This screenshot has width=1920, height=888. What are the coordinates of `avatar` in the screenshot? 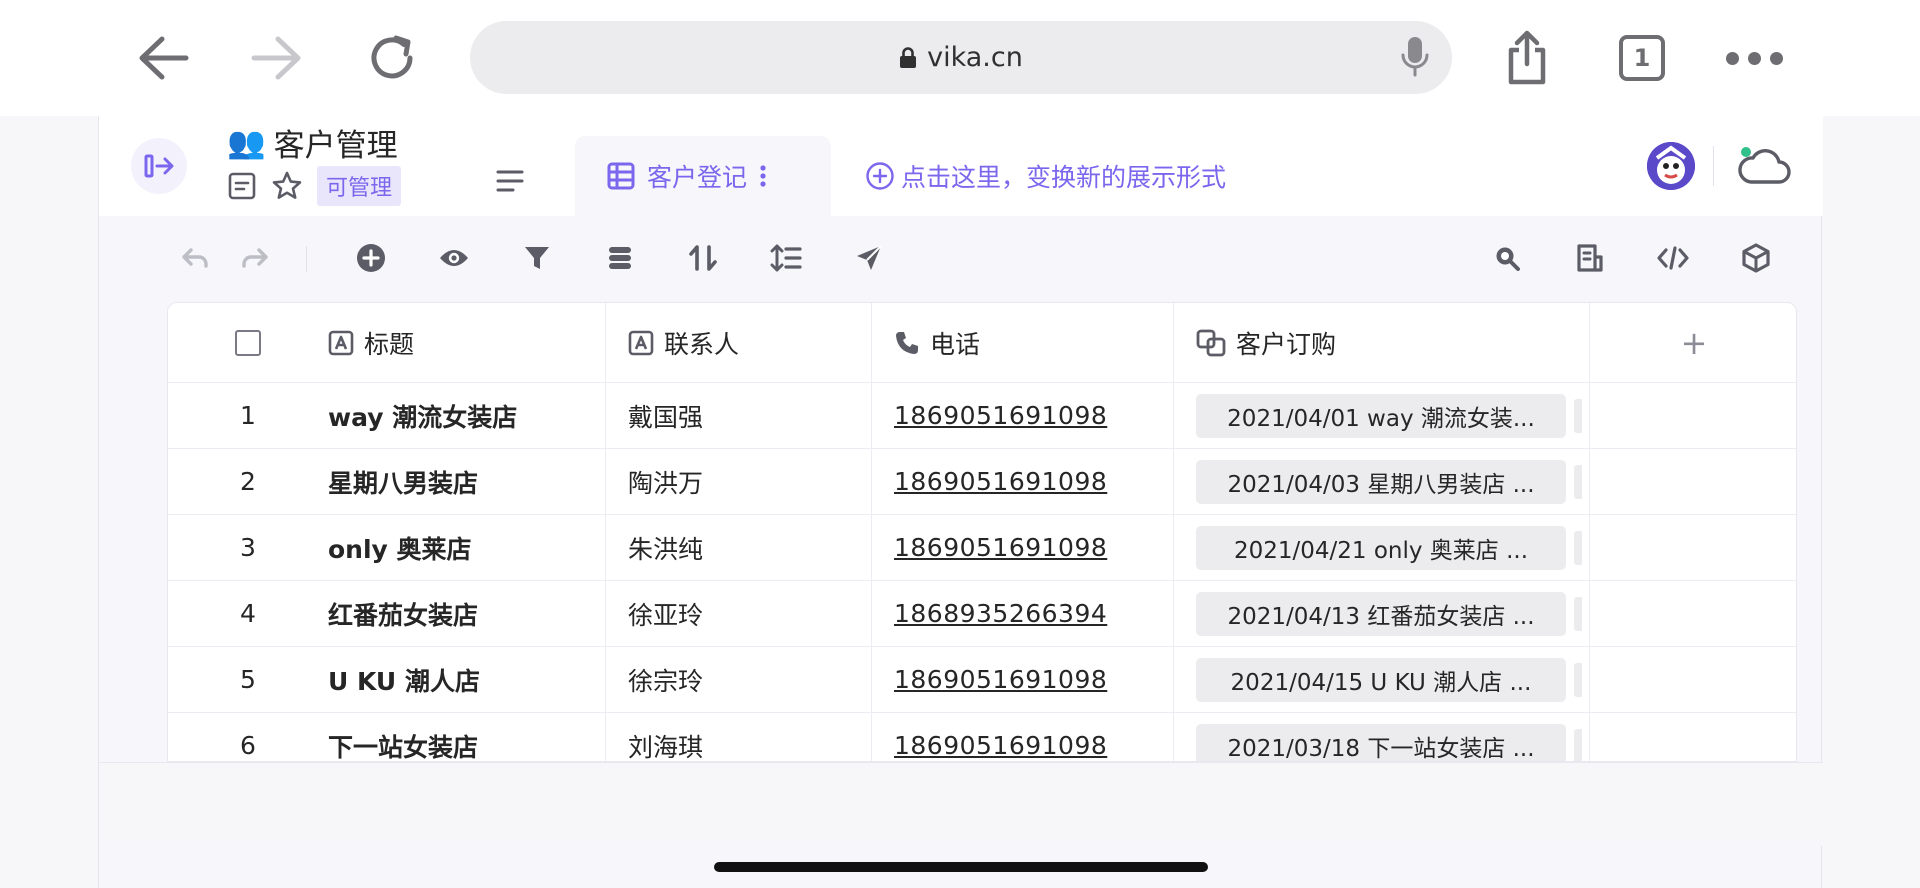 It's located at (1671, 166).